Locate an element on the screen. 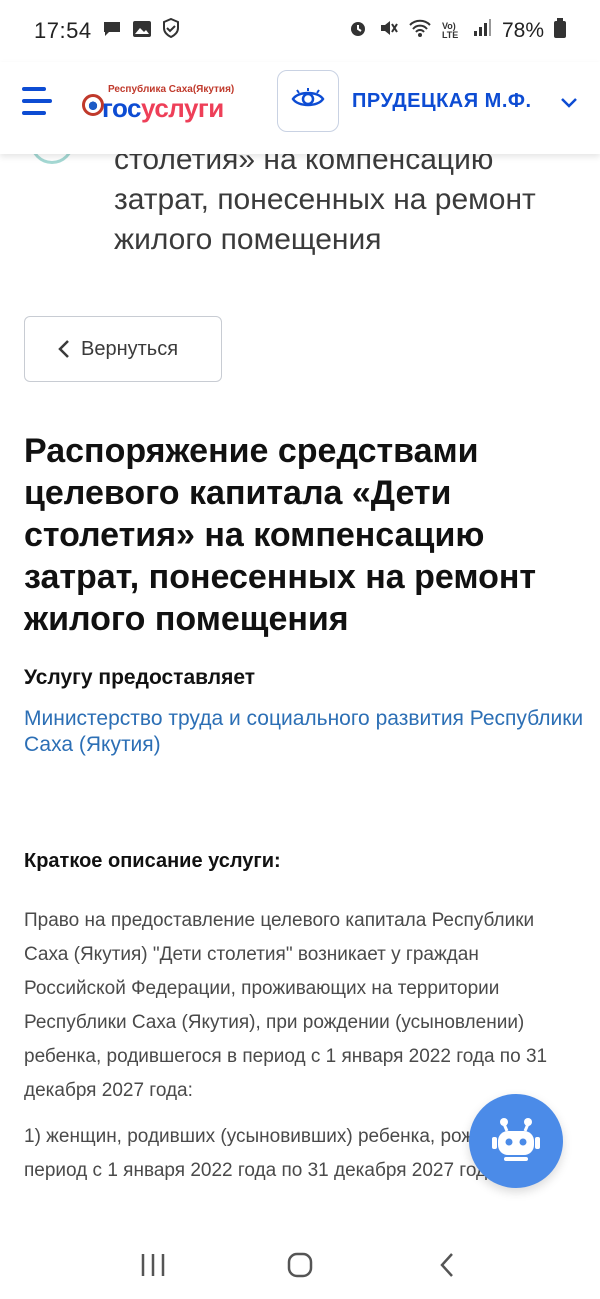  system-nav-bar is located at coordinates (300, 1264).